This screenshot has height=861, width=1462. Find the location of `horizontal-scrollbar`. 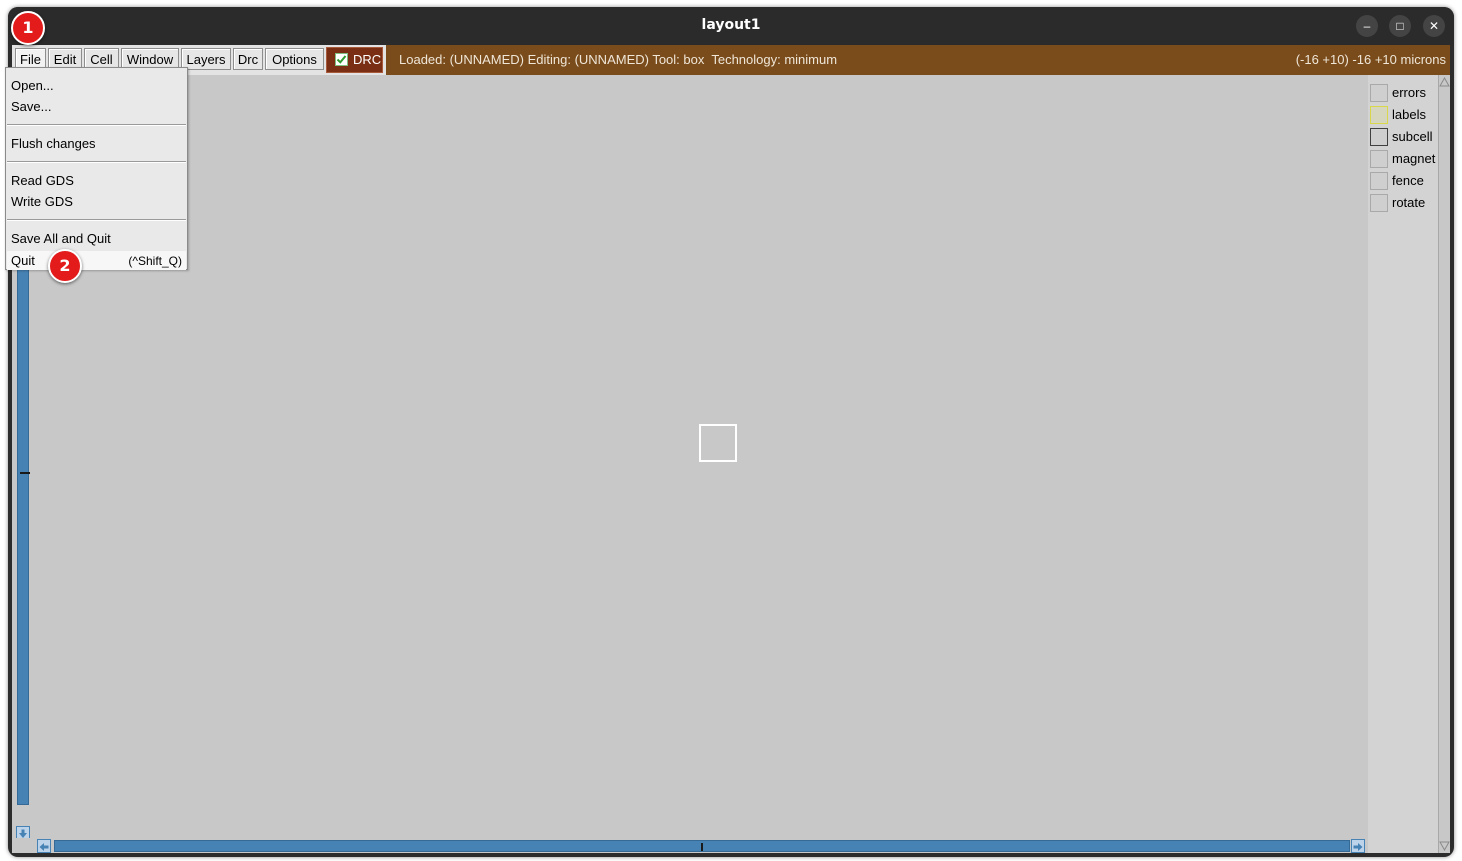

horizontal-scrollbar is located at coordinates (691, 845).